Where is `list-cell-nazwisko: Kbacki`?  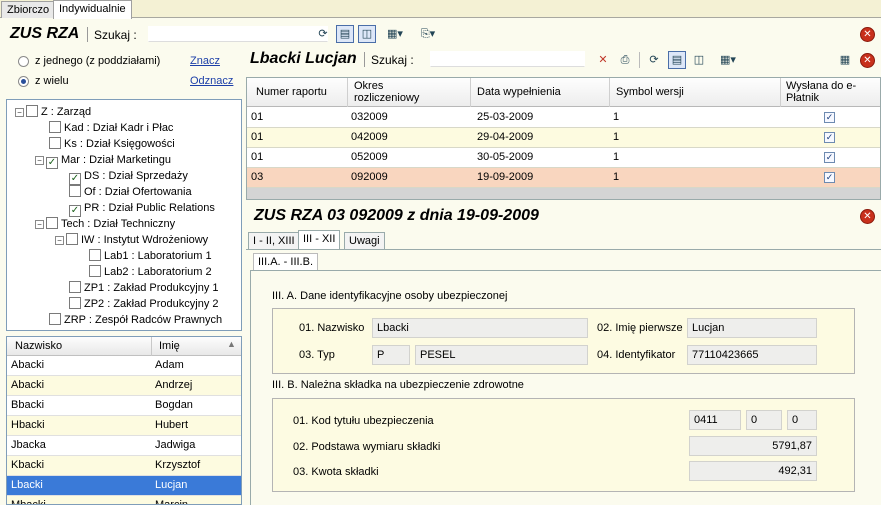 list-cell-nazwisko: Kbacki is located at coordinates (28, 465).